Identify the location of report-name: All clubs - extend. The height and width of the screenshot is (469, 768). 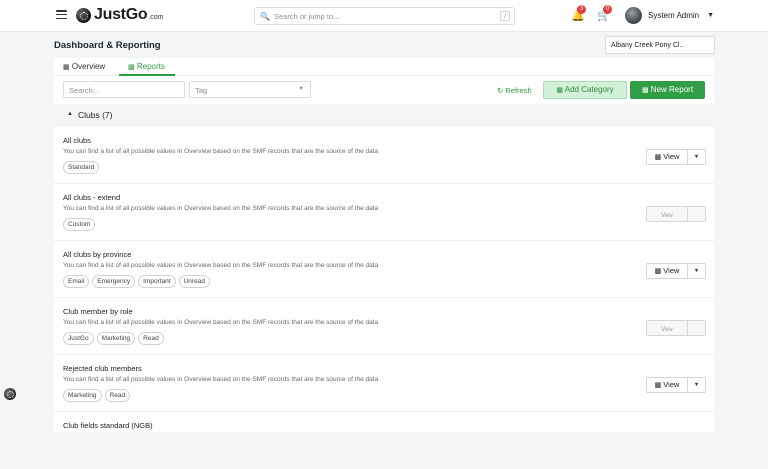
(91, 197).